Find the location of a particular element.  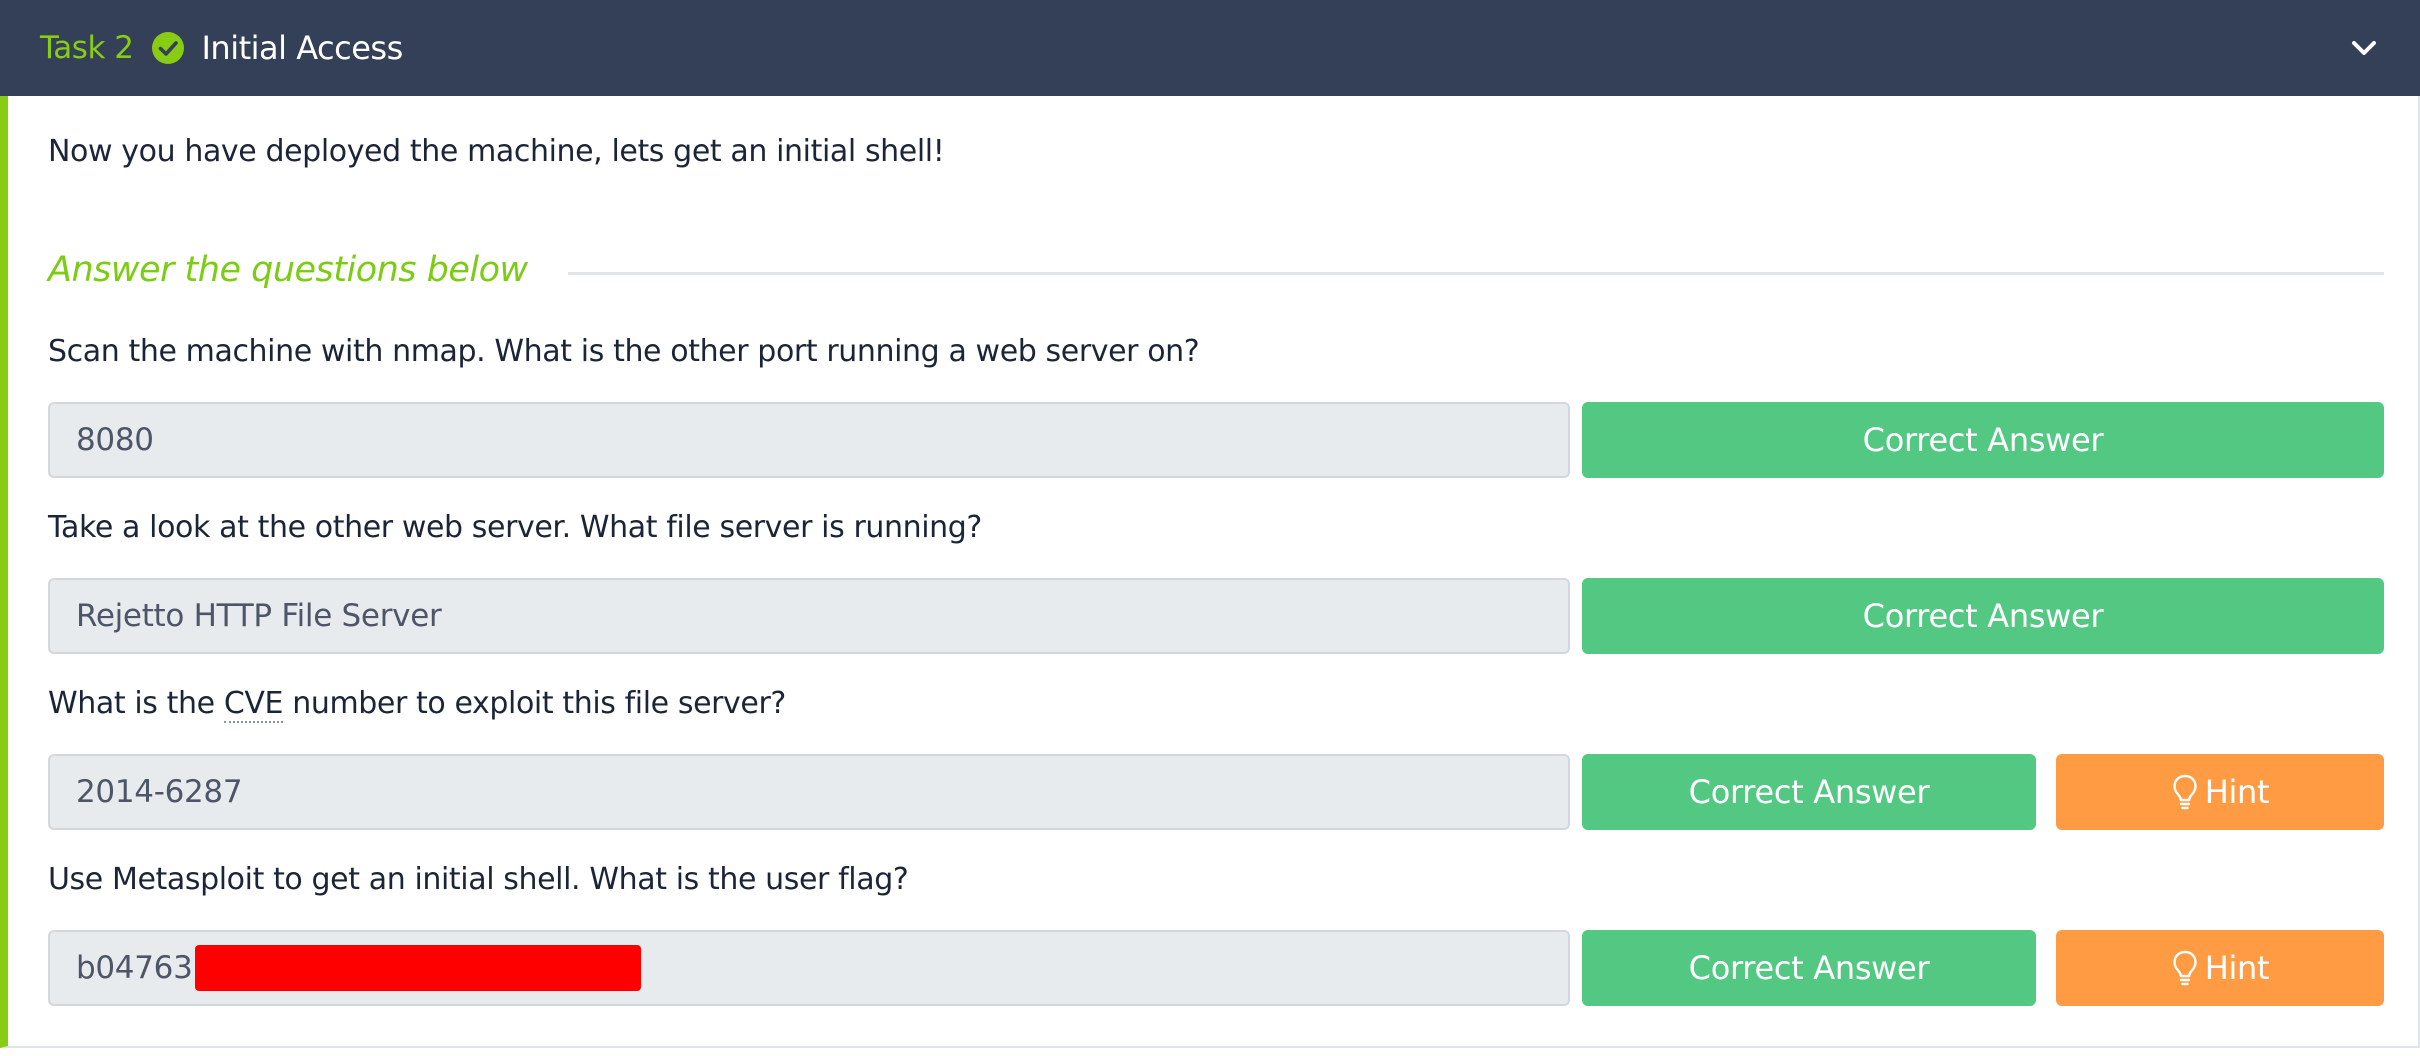

question-1-correct-answer-button: Correct Answer is located at coordinates (1983, 440).